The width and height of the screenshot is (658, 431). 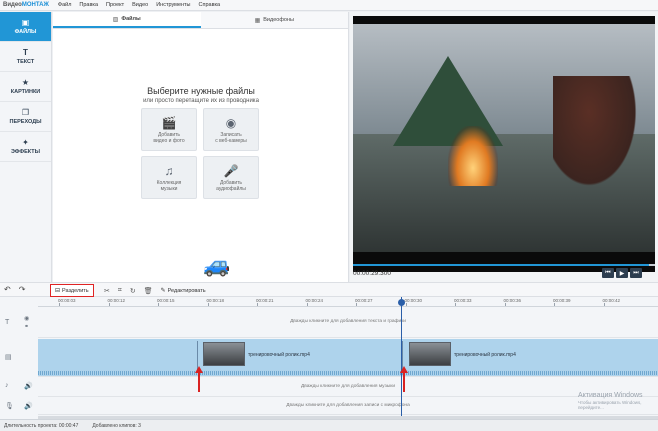 What do you see at coordinates (201, 101) in the screenshot?
I see `files-subtitle: или просто перетащите их из проводника` at bounding box center [201, 101].